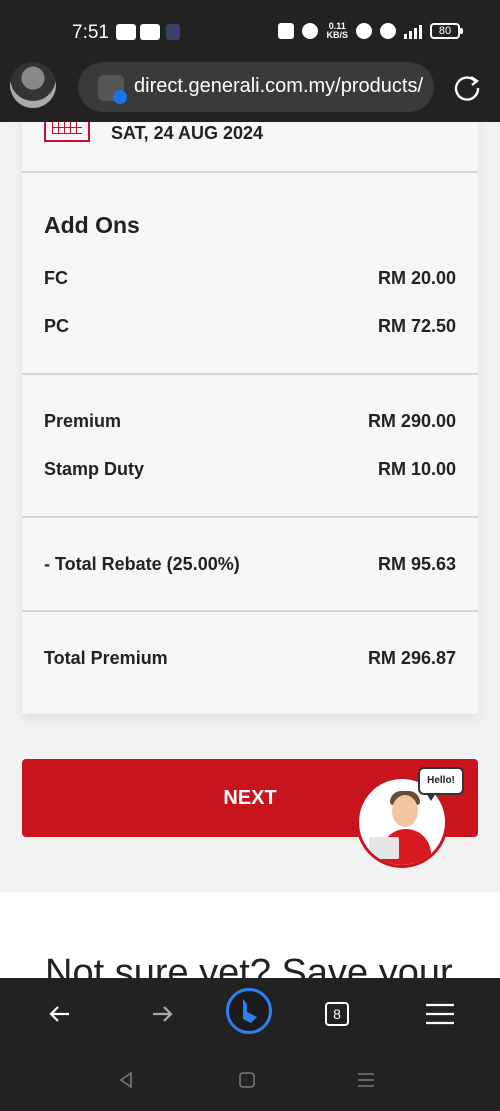 This screenshot has height=1111, width=500. I want to click on browser-address-bar: direct.generali.com.my/products/, so click(250, 92).